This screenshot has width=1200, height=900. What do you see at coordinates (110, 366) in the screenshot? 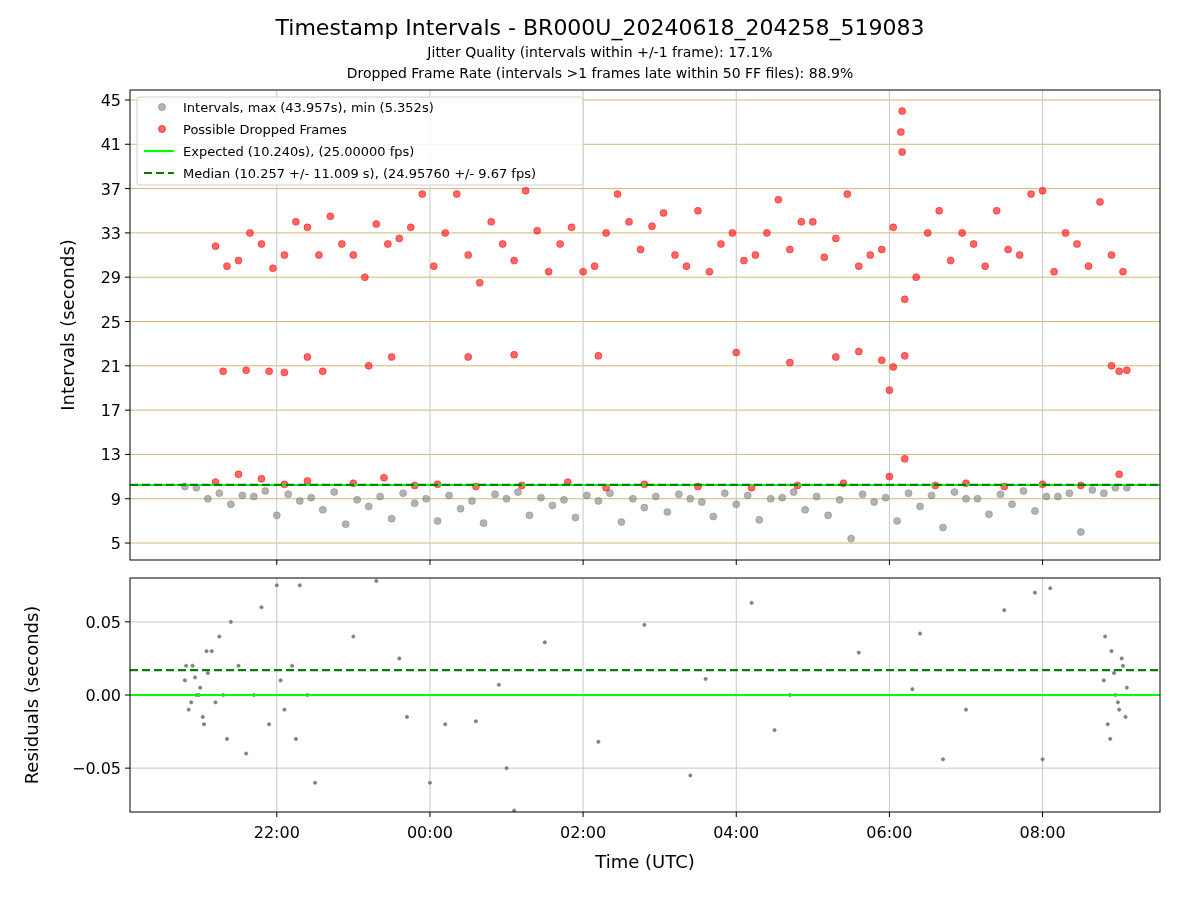
I see `tick-label: 21` at bounding box center [110, 366].